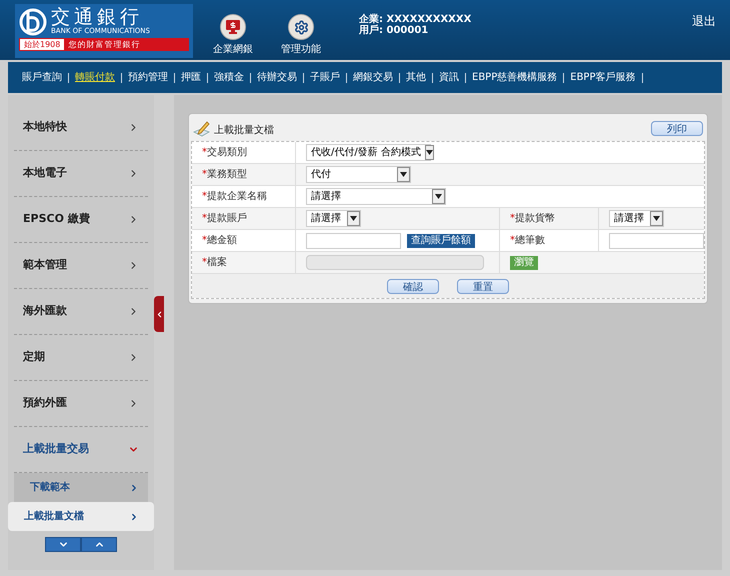 This screenshot has height=576, width=730. I want to click on field-label: *檔案, so click(214, 263).